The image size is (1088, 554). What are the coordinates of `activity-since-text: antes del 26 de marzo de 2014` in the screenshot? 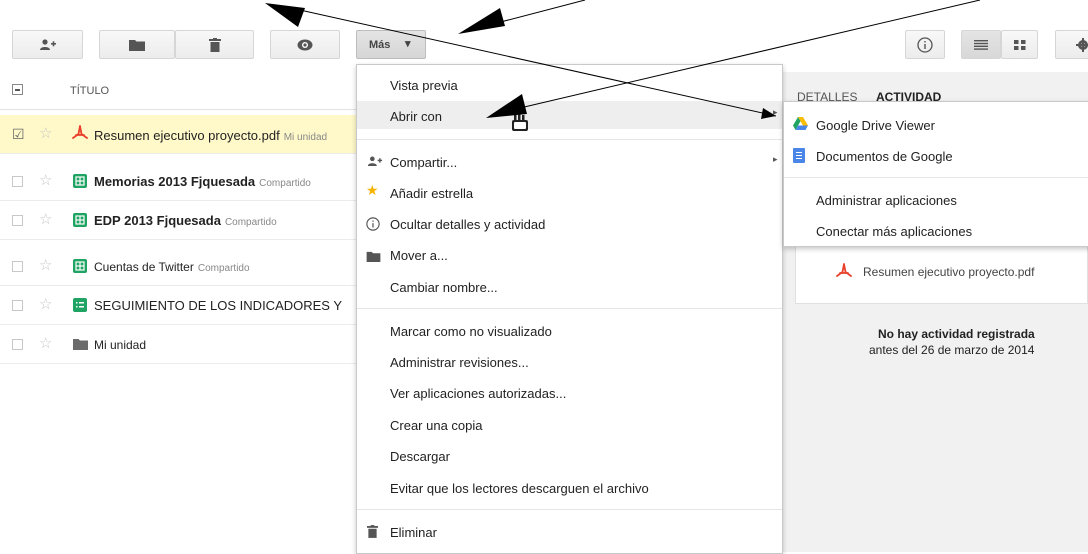 It's located at (952, 350).